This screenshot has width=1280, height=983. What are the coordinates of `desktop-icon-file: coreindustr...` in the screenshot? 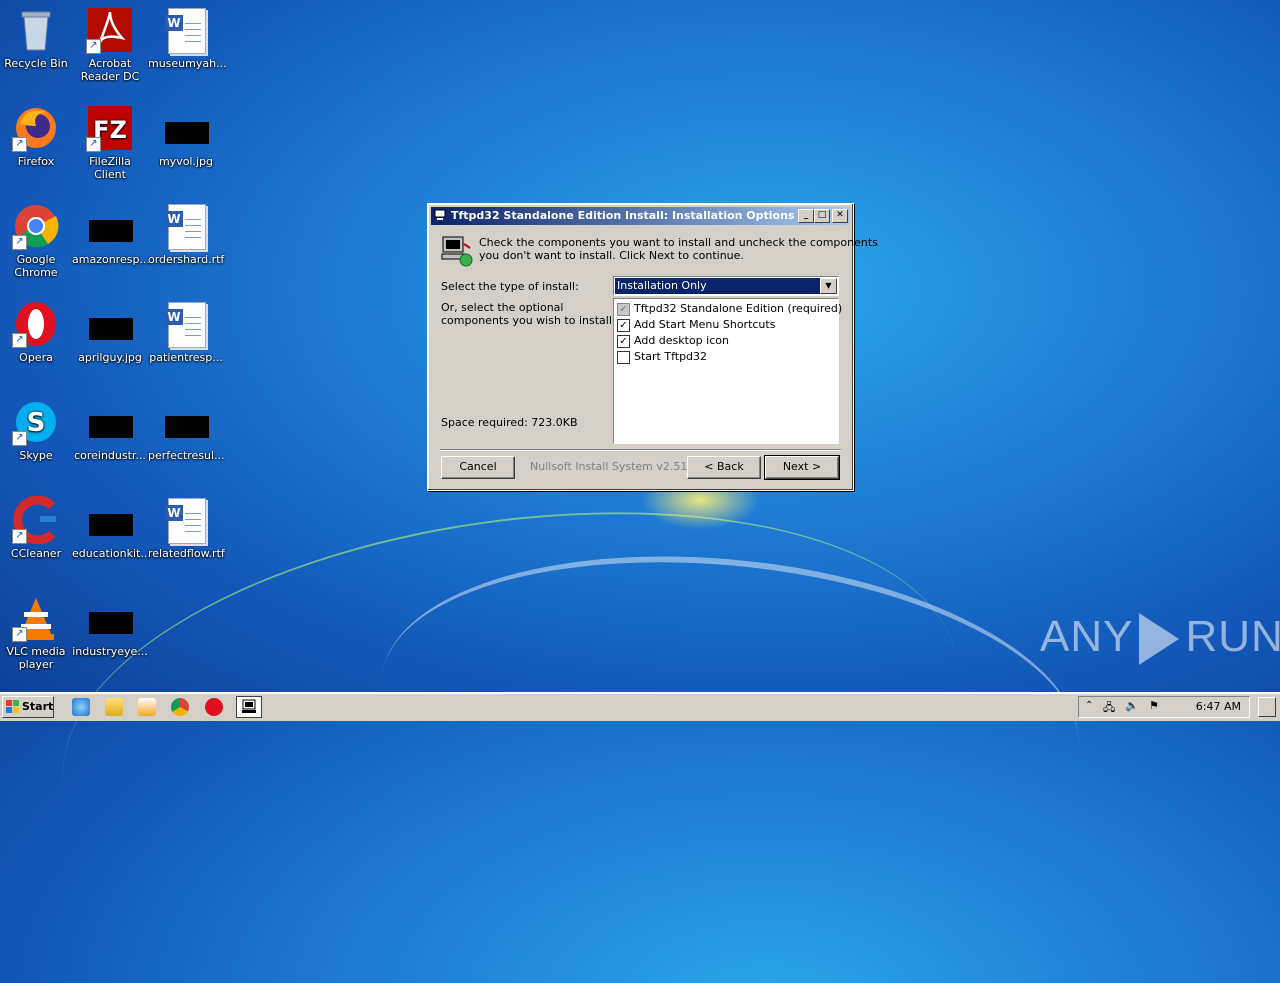 It's located at (110, 430).